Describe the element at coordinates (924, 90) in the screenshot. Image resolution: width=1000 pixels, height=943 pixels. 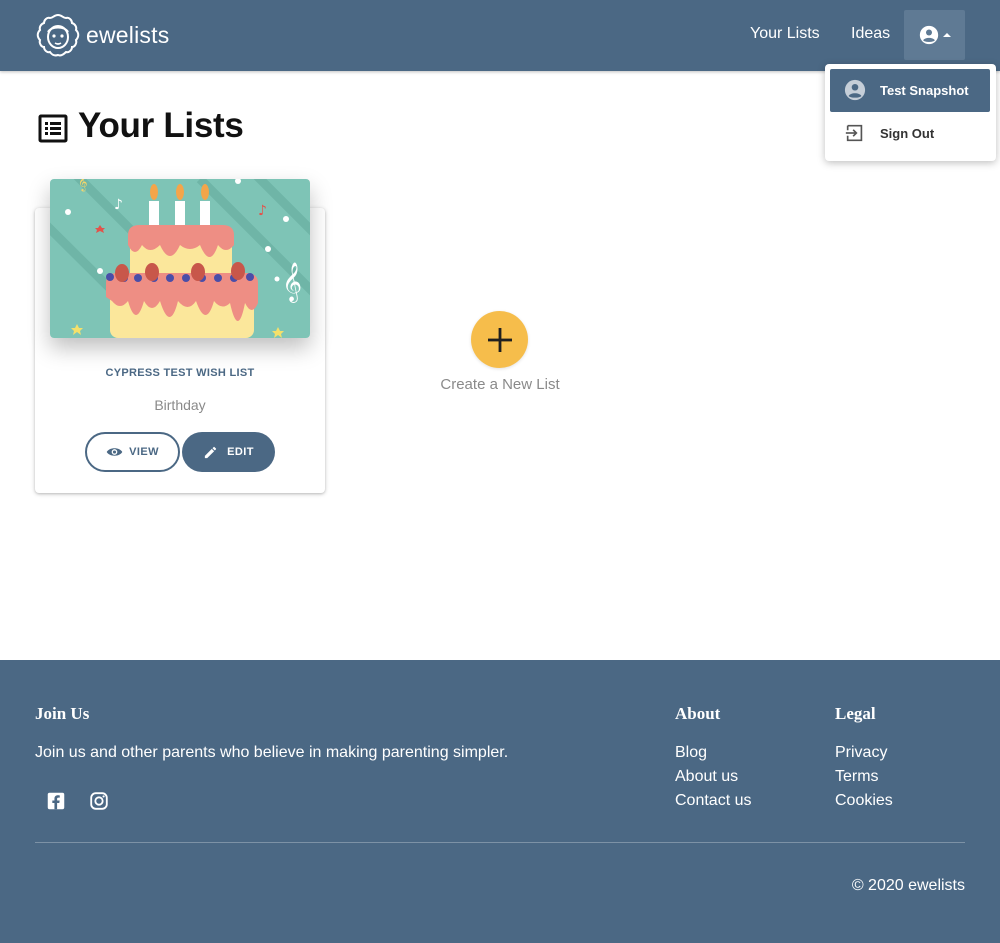
I see `menu-item-profile-label: Test Snapshot` at that location.